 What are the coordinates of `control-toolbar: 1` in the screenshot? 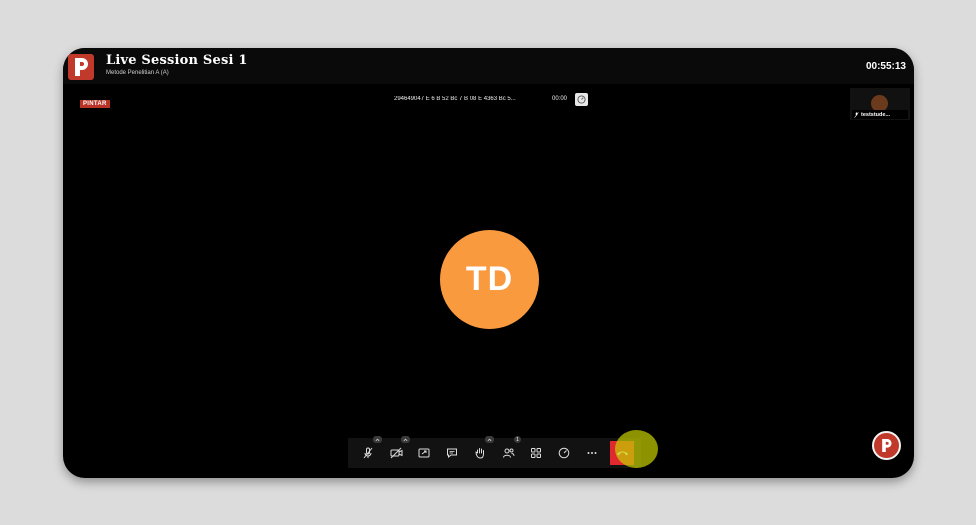 It's located at (494, 452).